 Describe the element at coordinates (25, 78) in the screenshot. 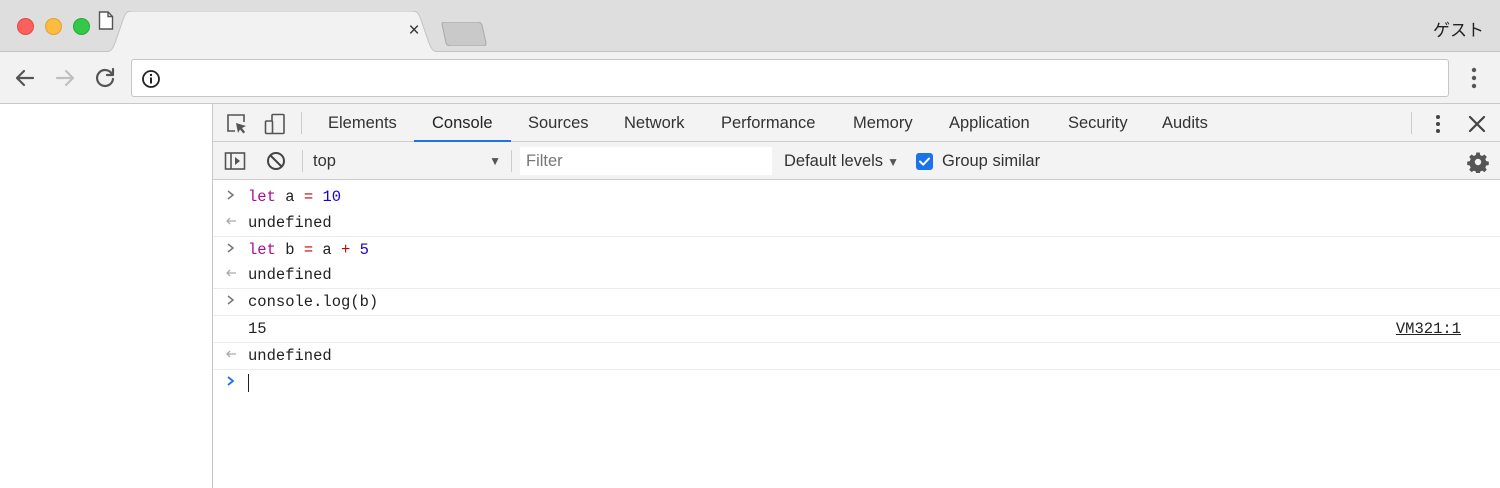

I see `back-arrow-icon` at that location.